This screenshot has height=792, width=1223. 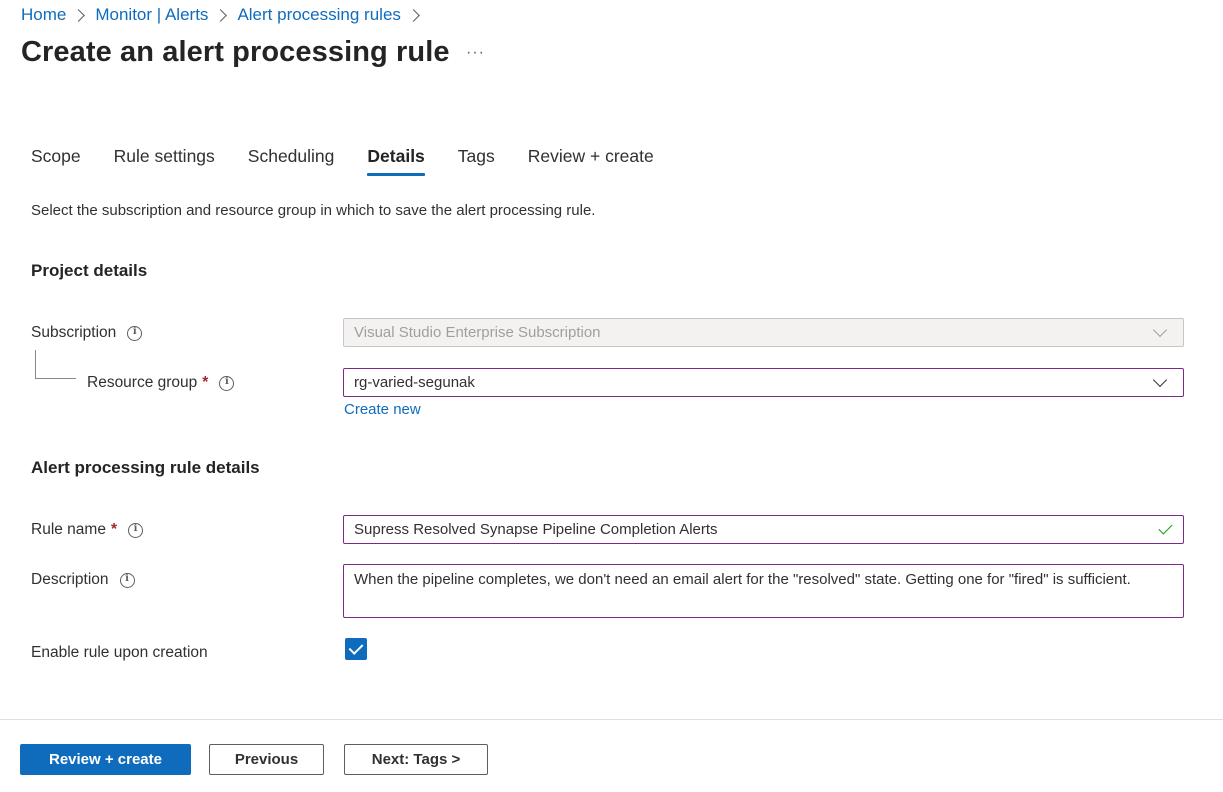 What do you see at coordinates (105, 759) in the screenshot?
I see `review-create-button: Review + create` at bounding box center [105, 759].